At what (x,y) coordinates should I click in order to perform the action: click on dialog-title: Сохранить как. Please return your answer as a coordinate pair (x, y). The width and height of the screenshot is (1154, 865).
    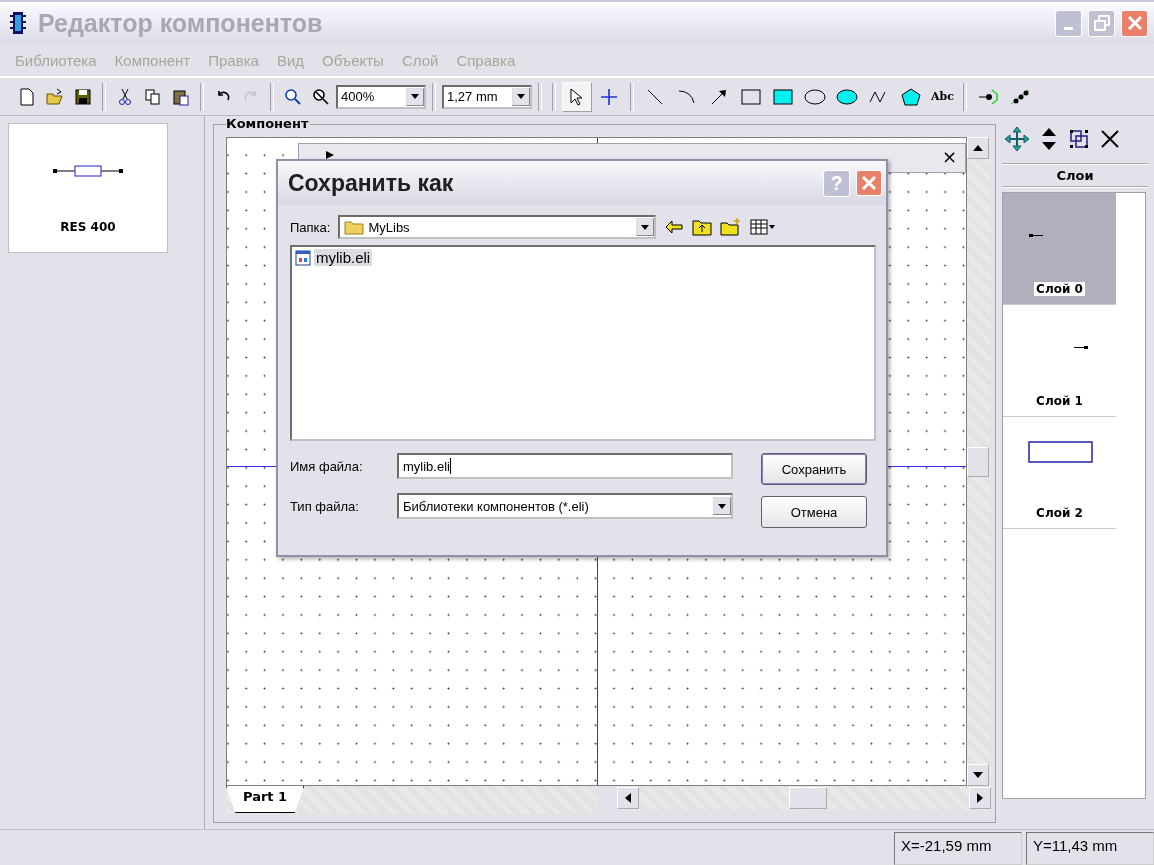
    Looking at the image, I should click on (371, 183).